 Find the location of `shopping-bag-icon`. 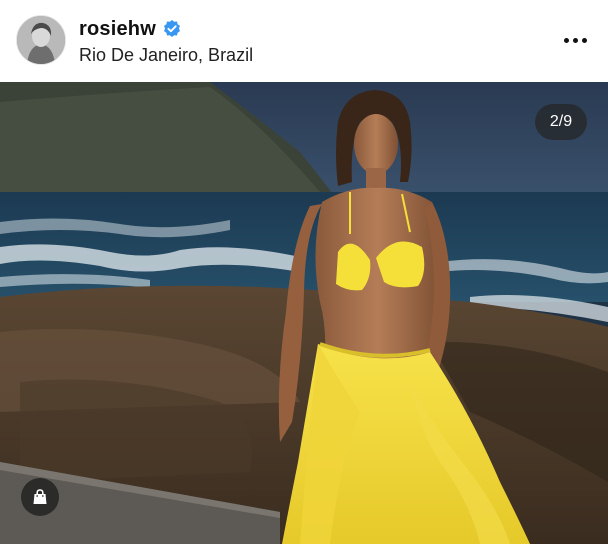

shopping-bag-icon is located at coordinates (40, 496).